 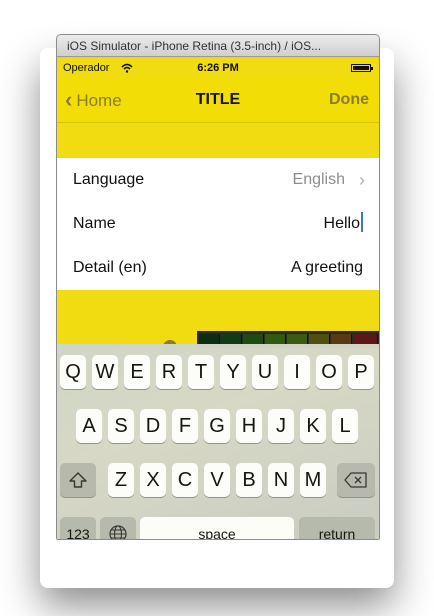 I want to click on globe-icon, so click(x=118, y=532).